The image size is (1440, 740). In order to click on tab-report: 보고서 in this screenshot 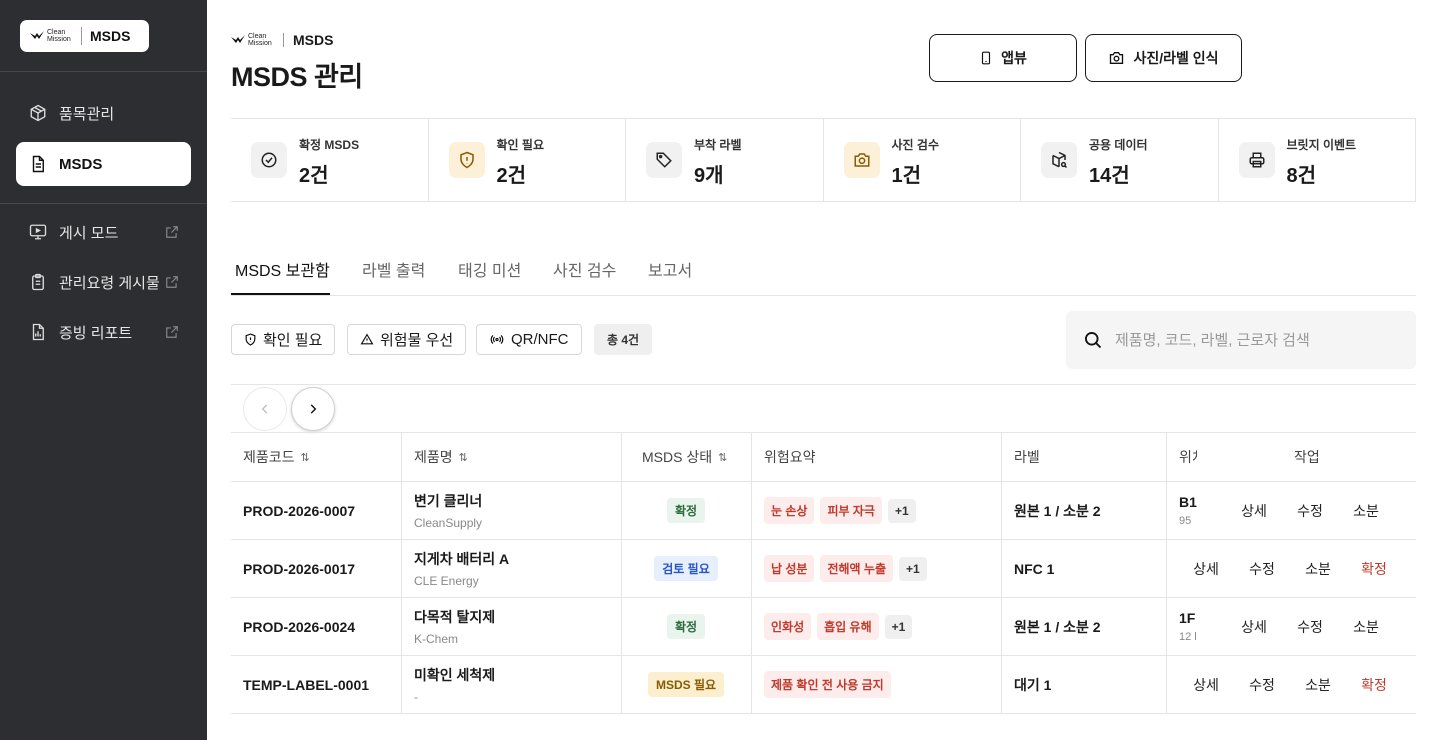, I will do `click(670, 269)`.